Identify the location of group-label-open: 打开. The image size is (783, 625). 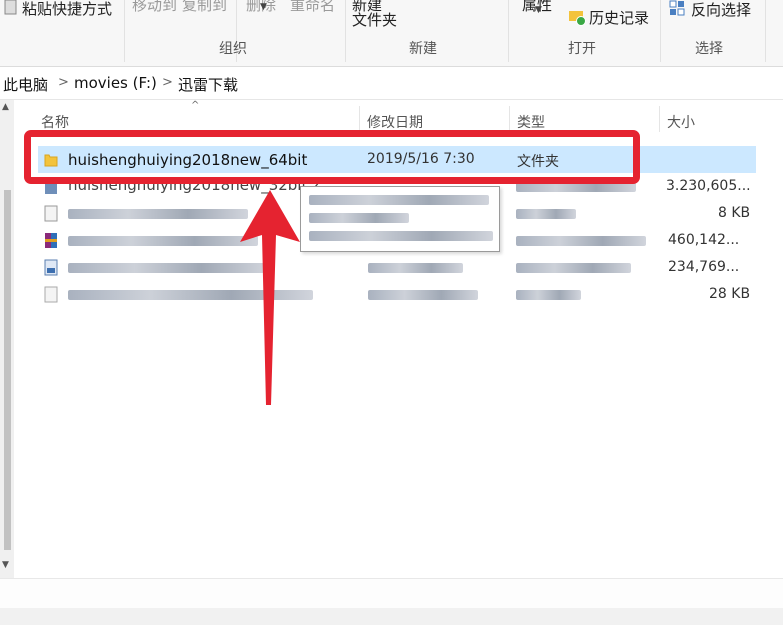
(582, 49).